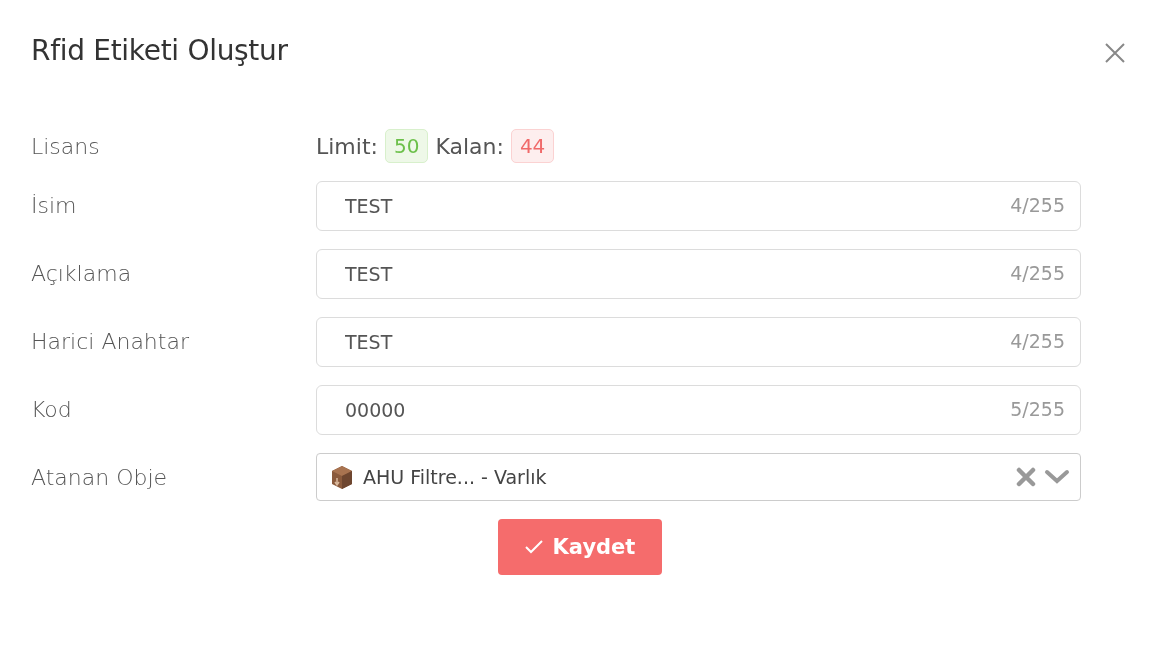  What do you see at coordinates (54, 206) in the screenshot?
I see `field-label: İsim` at bounding box center [54, 206].